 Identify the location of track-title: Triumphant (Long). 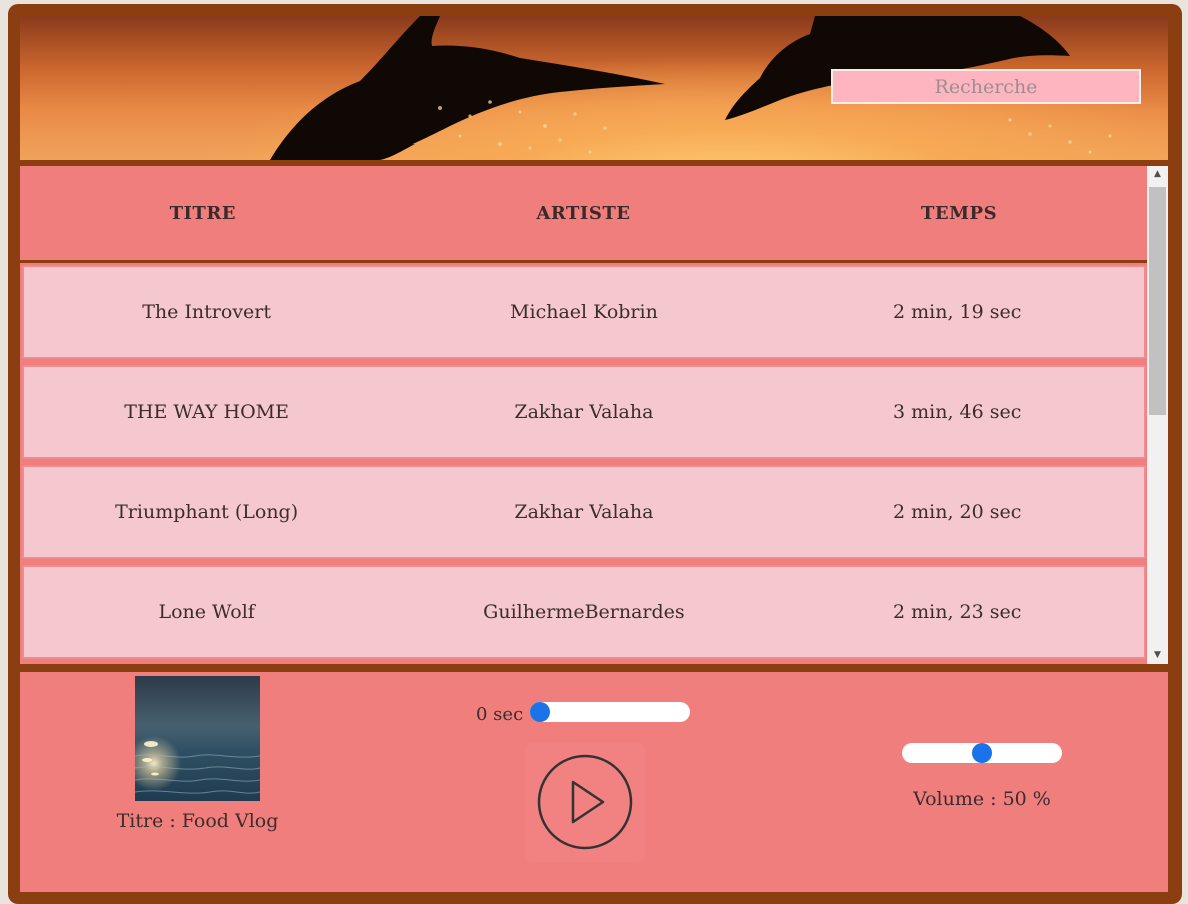
(207, 512).